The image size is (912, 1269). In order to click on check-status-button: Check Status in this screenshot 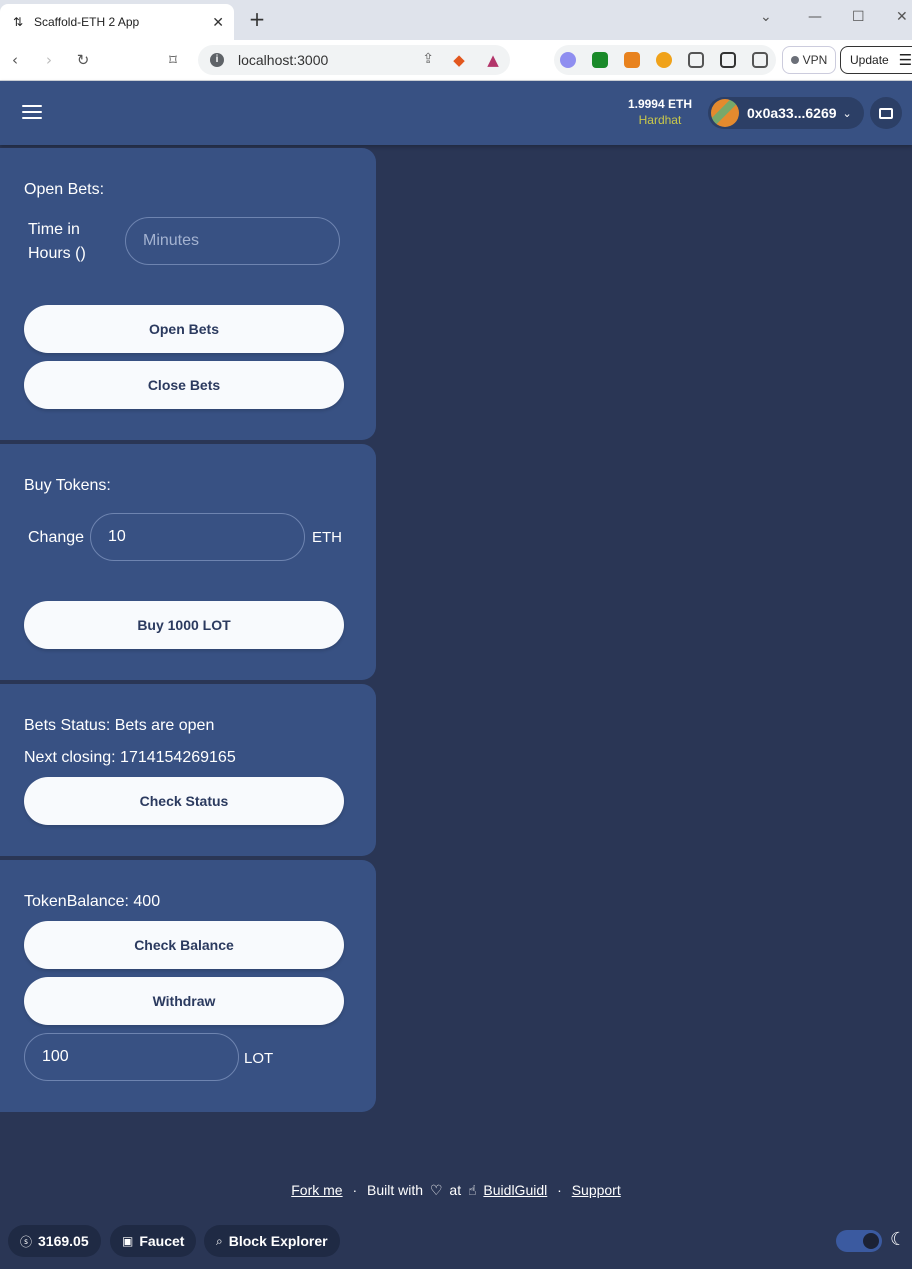, I will do `click(184, 801)`.